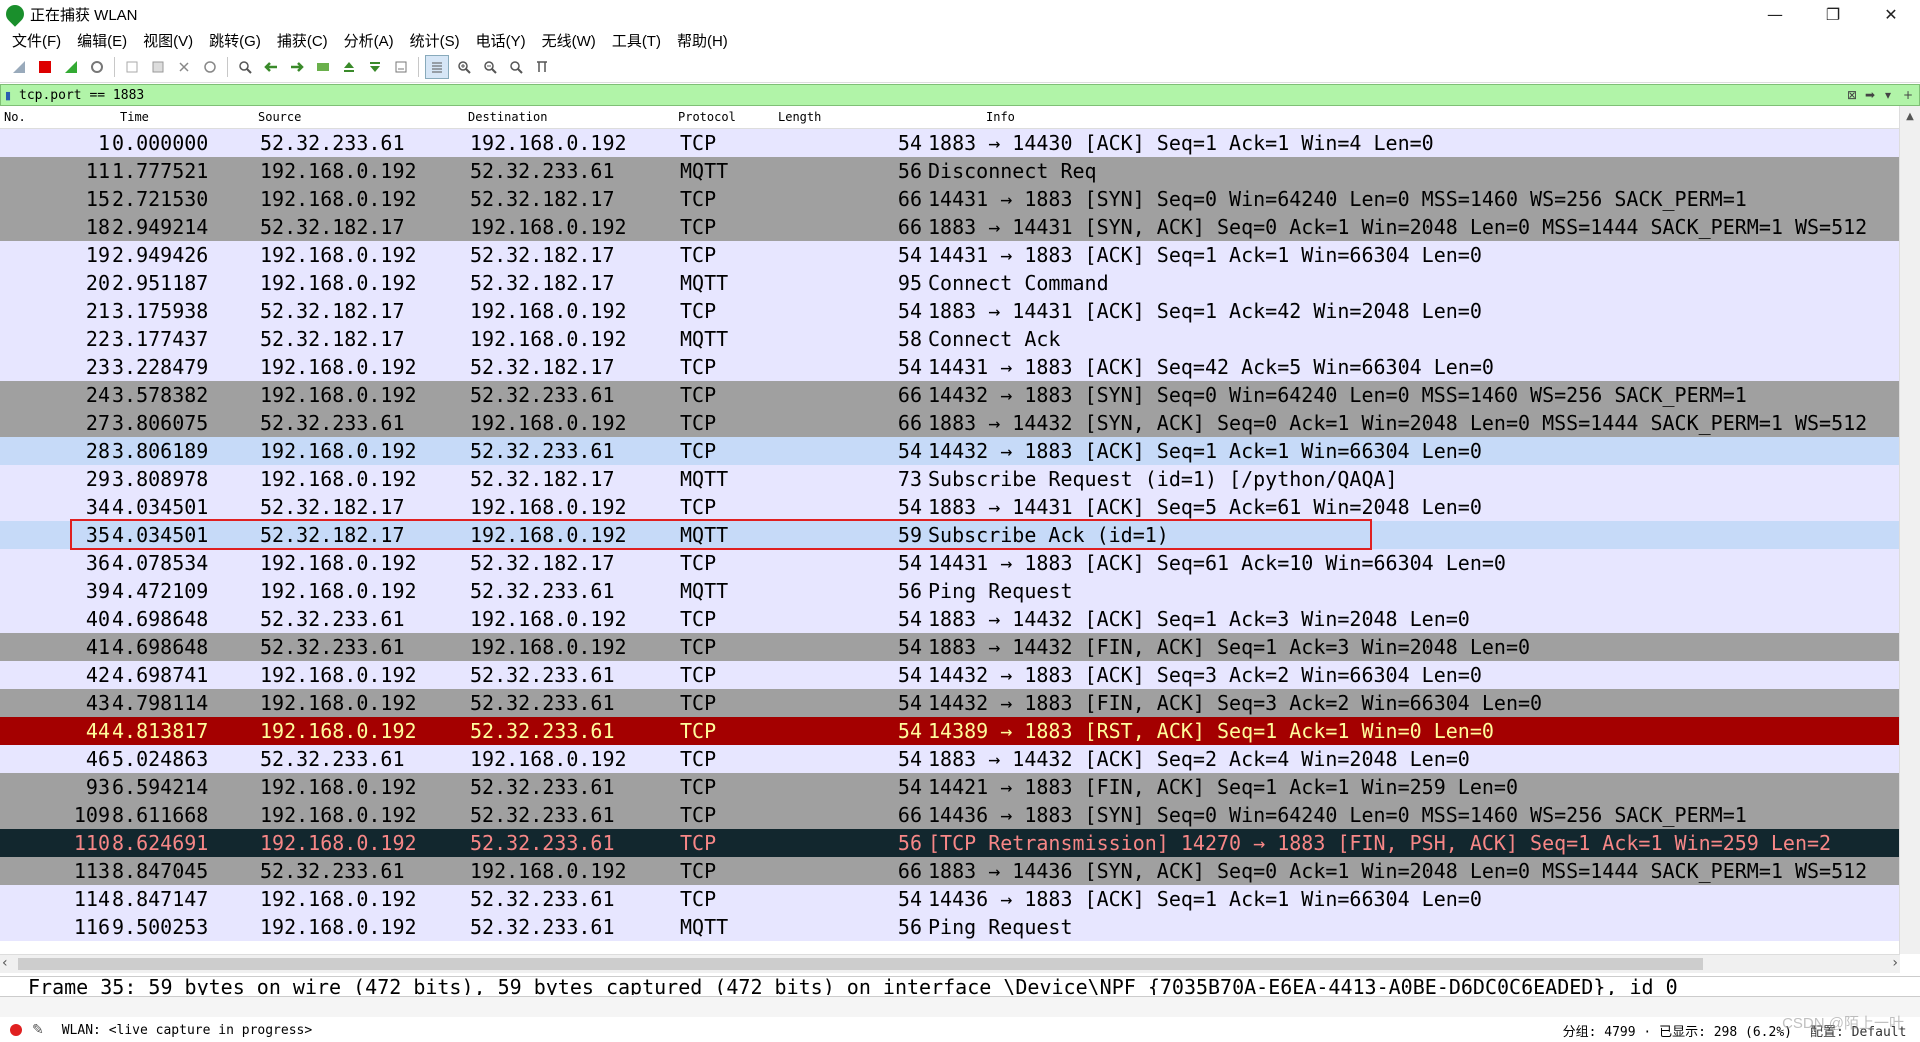 The width and height of the screenshot is (1920, 1042). I want to click on autoscroll-icon, so click(401, 67).